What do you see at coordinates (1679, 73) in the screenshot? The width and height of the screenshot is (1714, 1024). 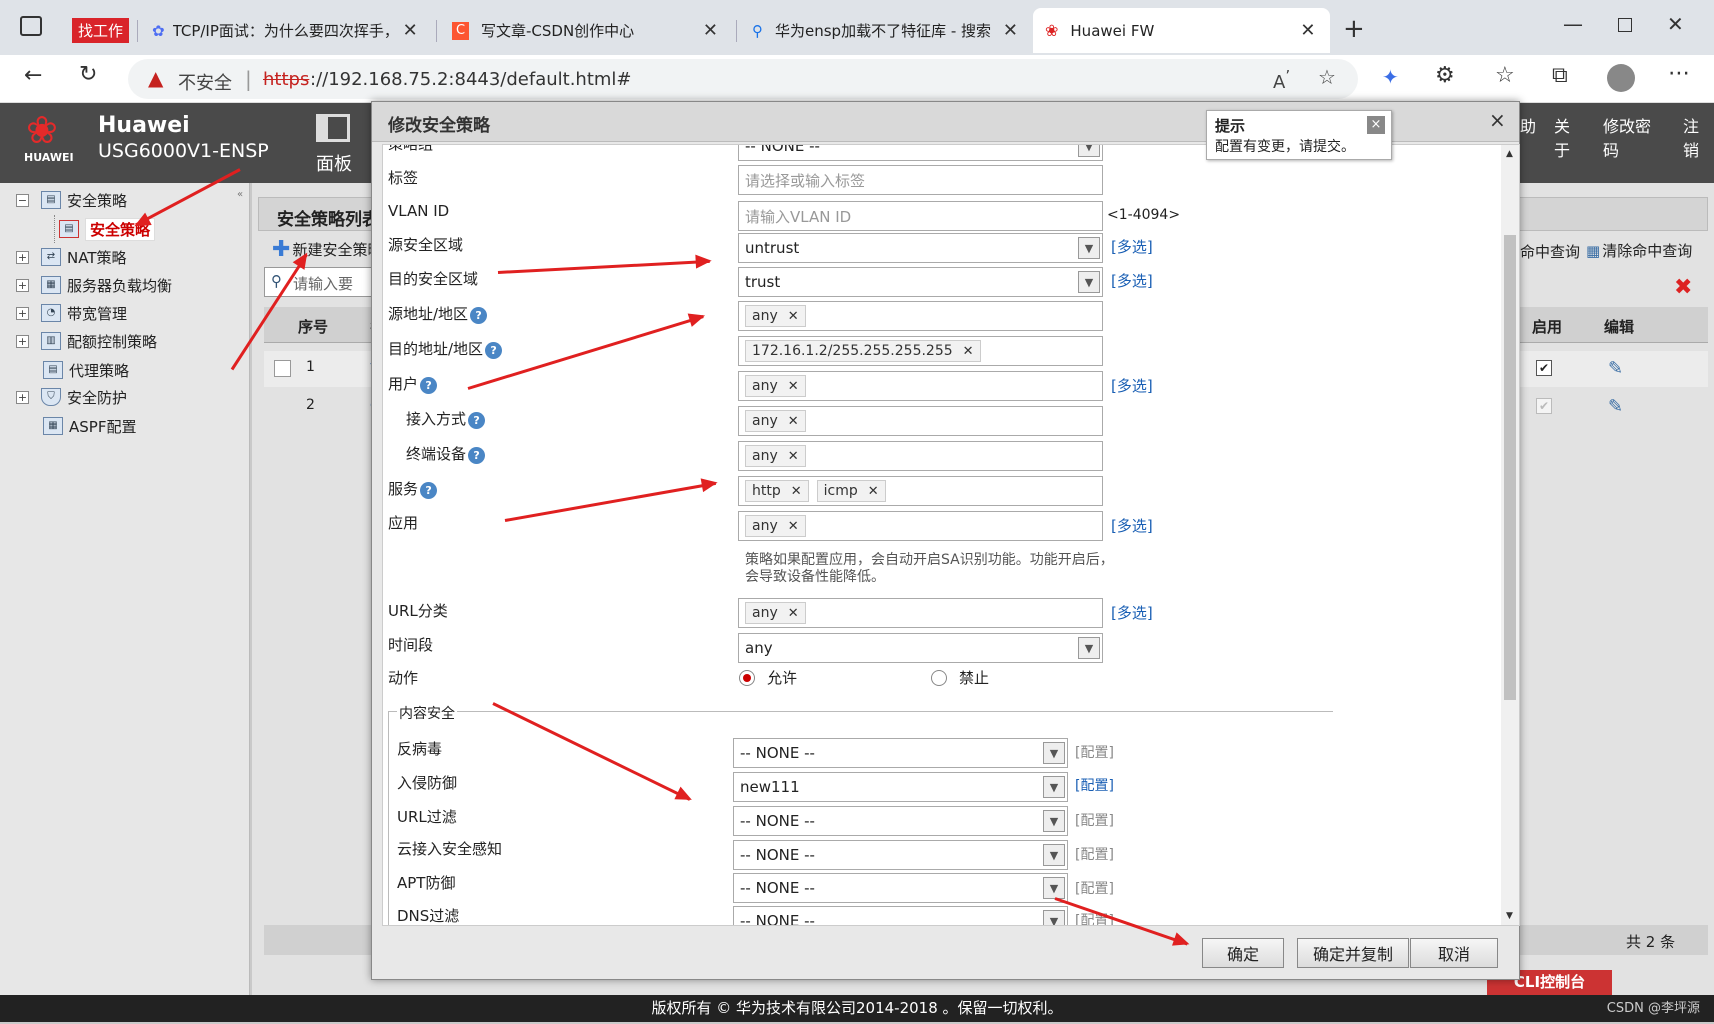 I see `more-menu-icon: ⋯` at bounding box center [1679, 73].